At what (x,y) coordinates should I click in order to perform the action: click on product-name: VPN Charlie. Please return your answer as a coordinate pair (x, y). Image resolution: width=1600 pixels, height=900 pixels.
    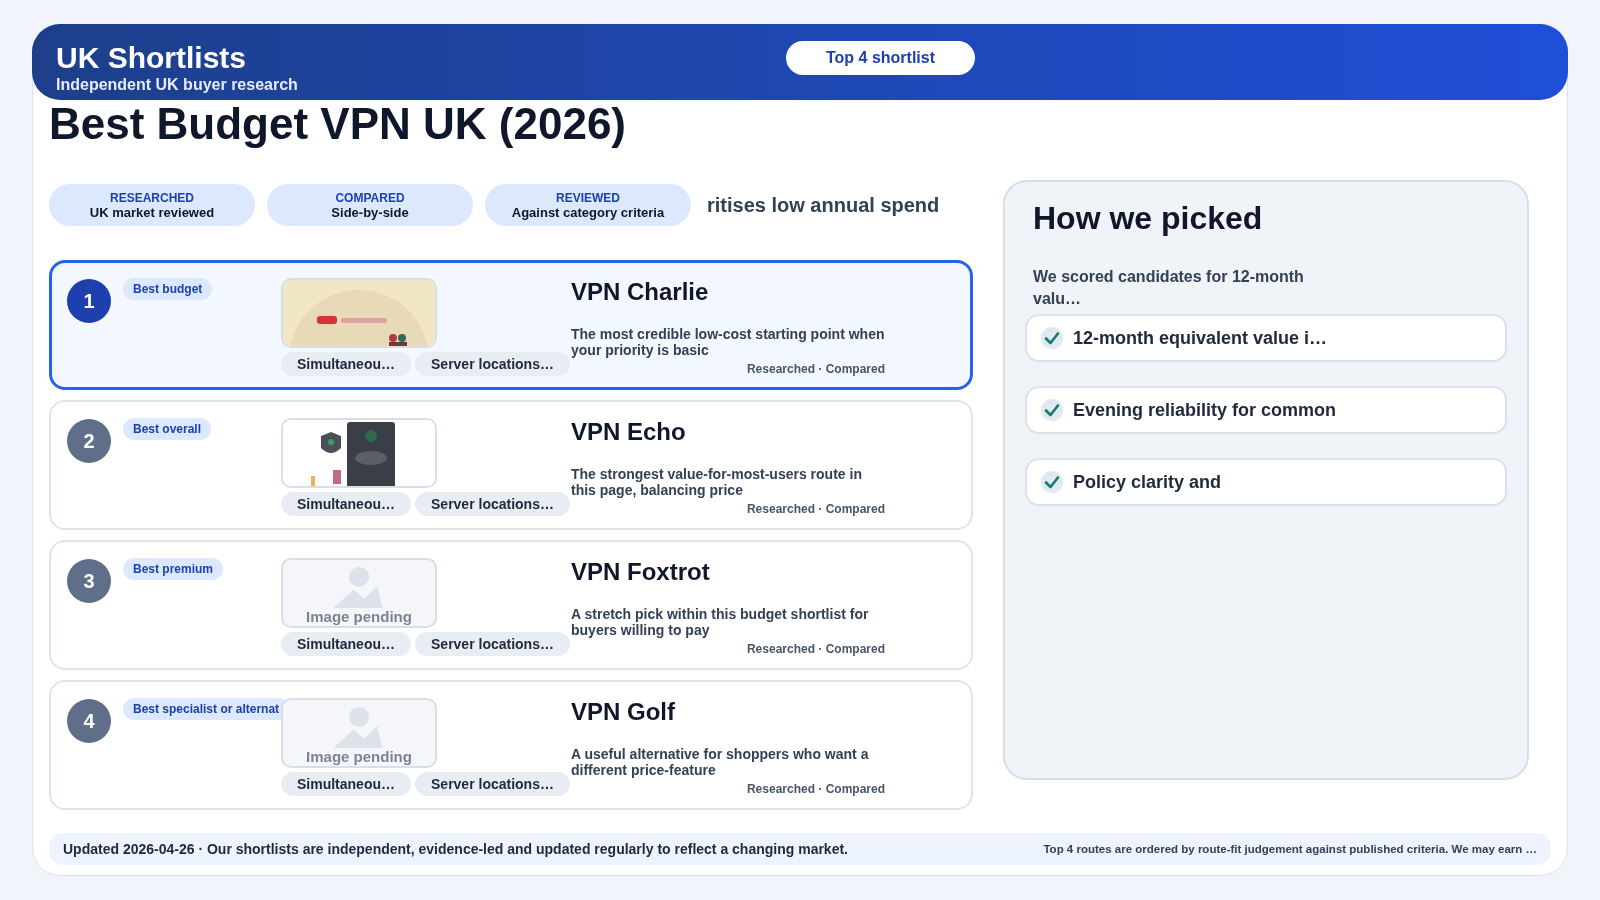
    Looking at the image, I should click on (640, 292).